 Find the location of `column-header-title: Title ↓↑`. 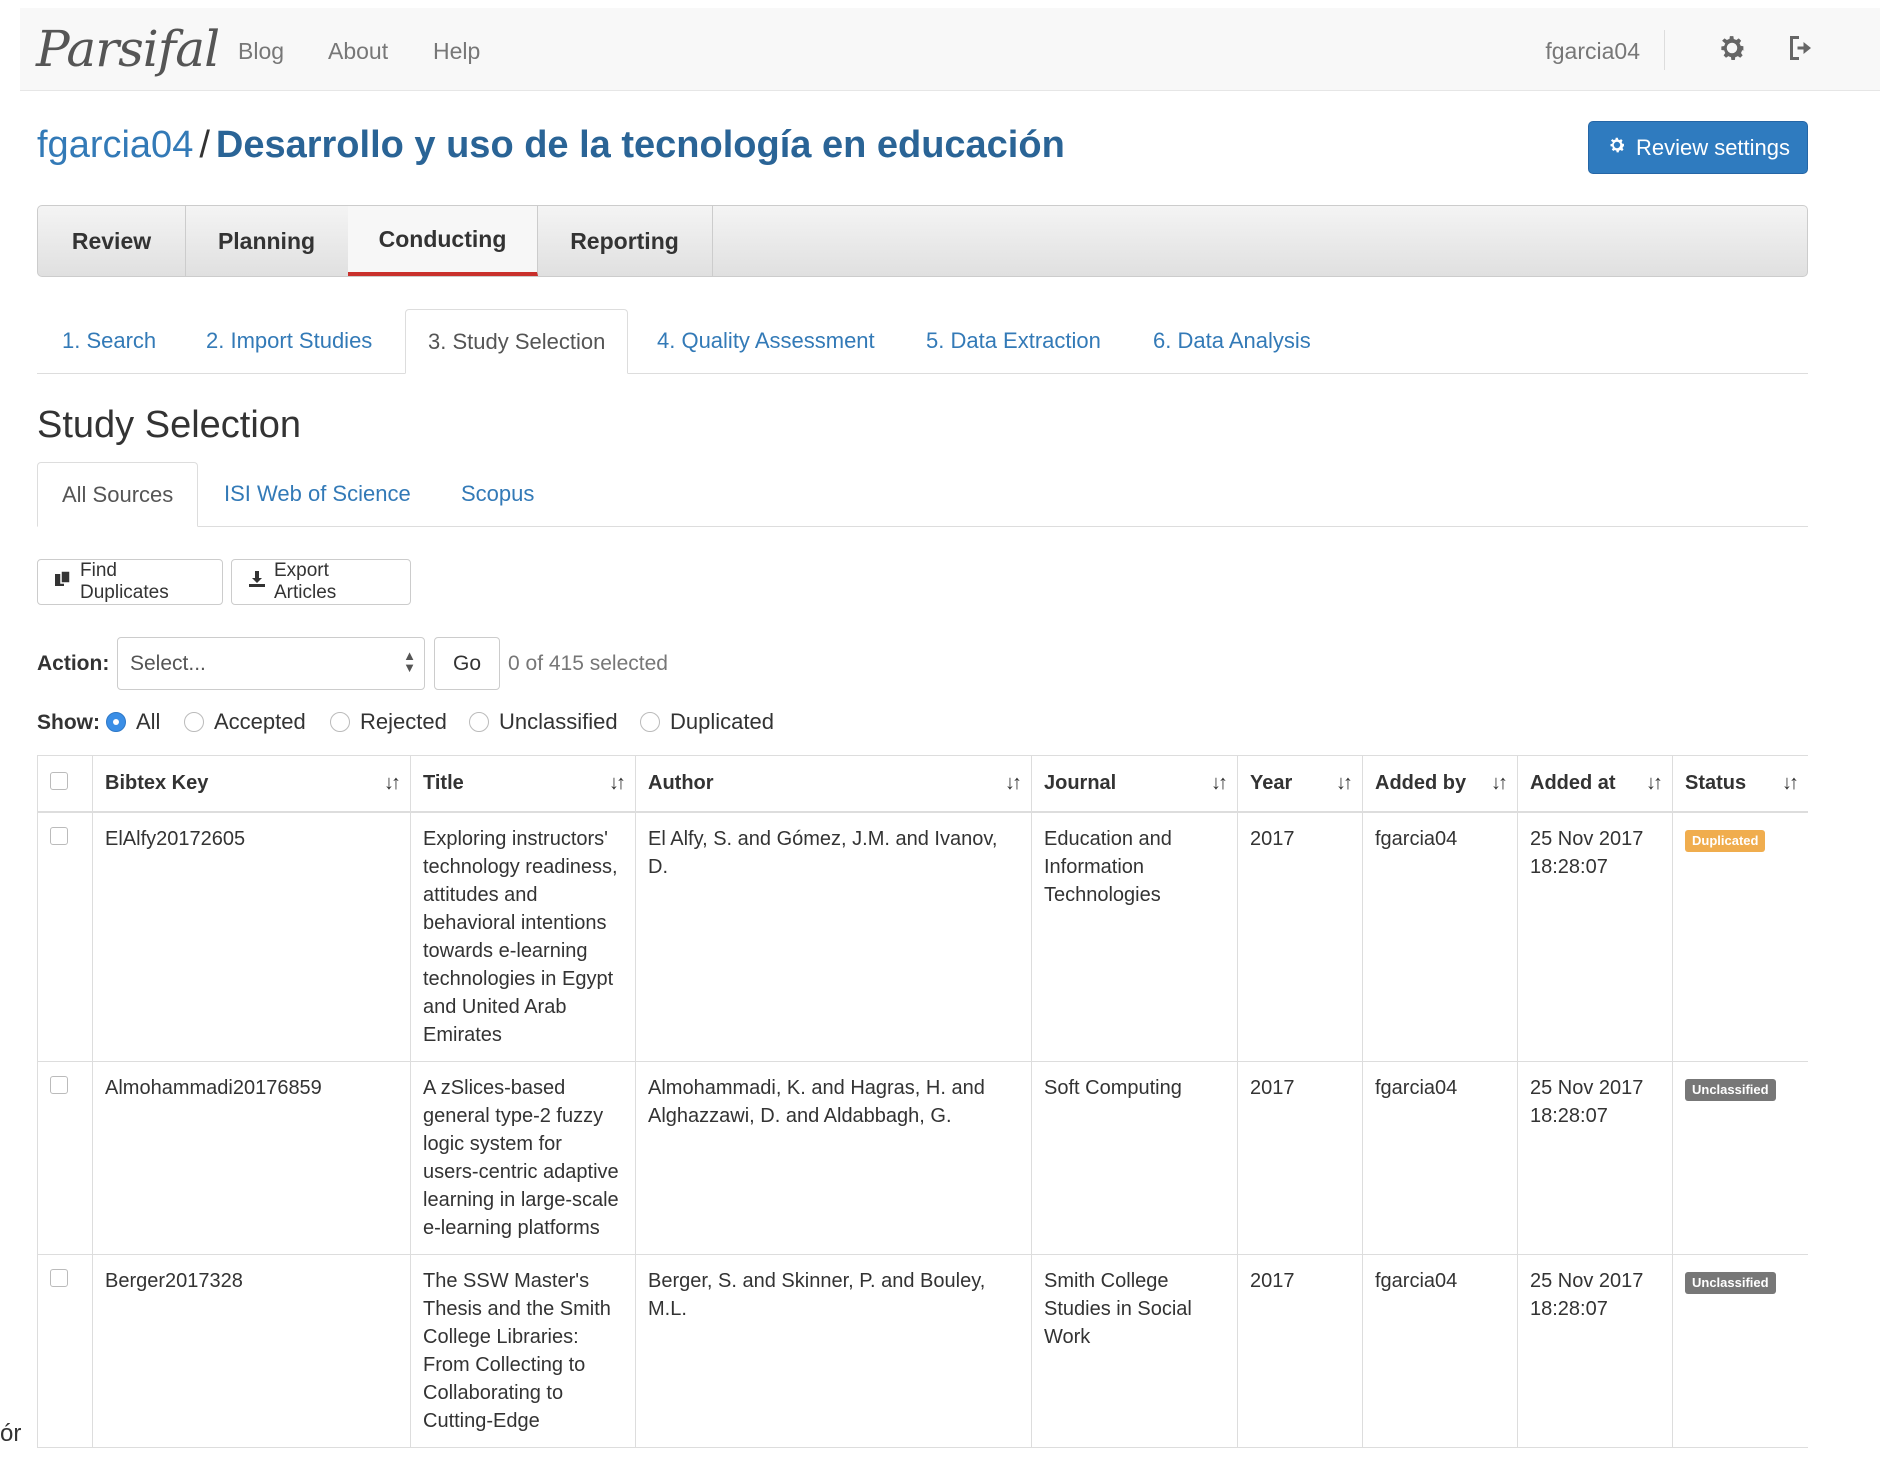

column-header-title: Title ↓↑ is located at coordinates (523, 784).